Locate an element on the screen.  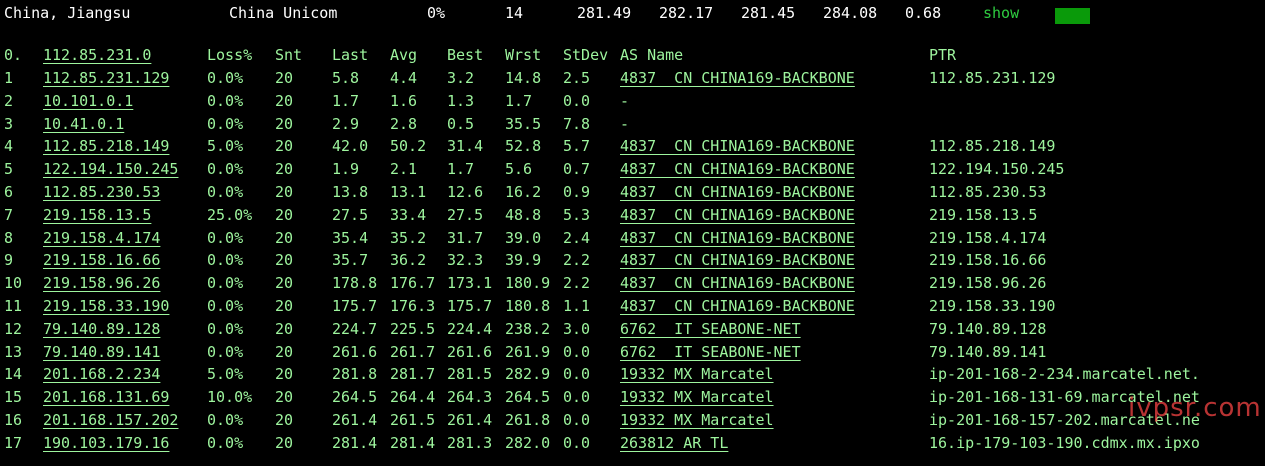
summary-last: 281.49 is located at coordinates (604, 13).